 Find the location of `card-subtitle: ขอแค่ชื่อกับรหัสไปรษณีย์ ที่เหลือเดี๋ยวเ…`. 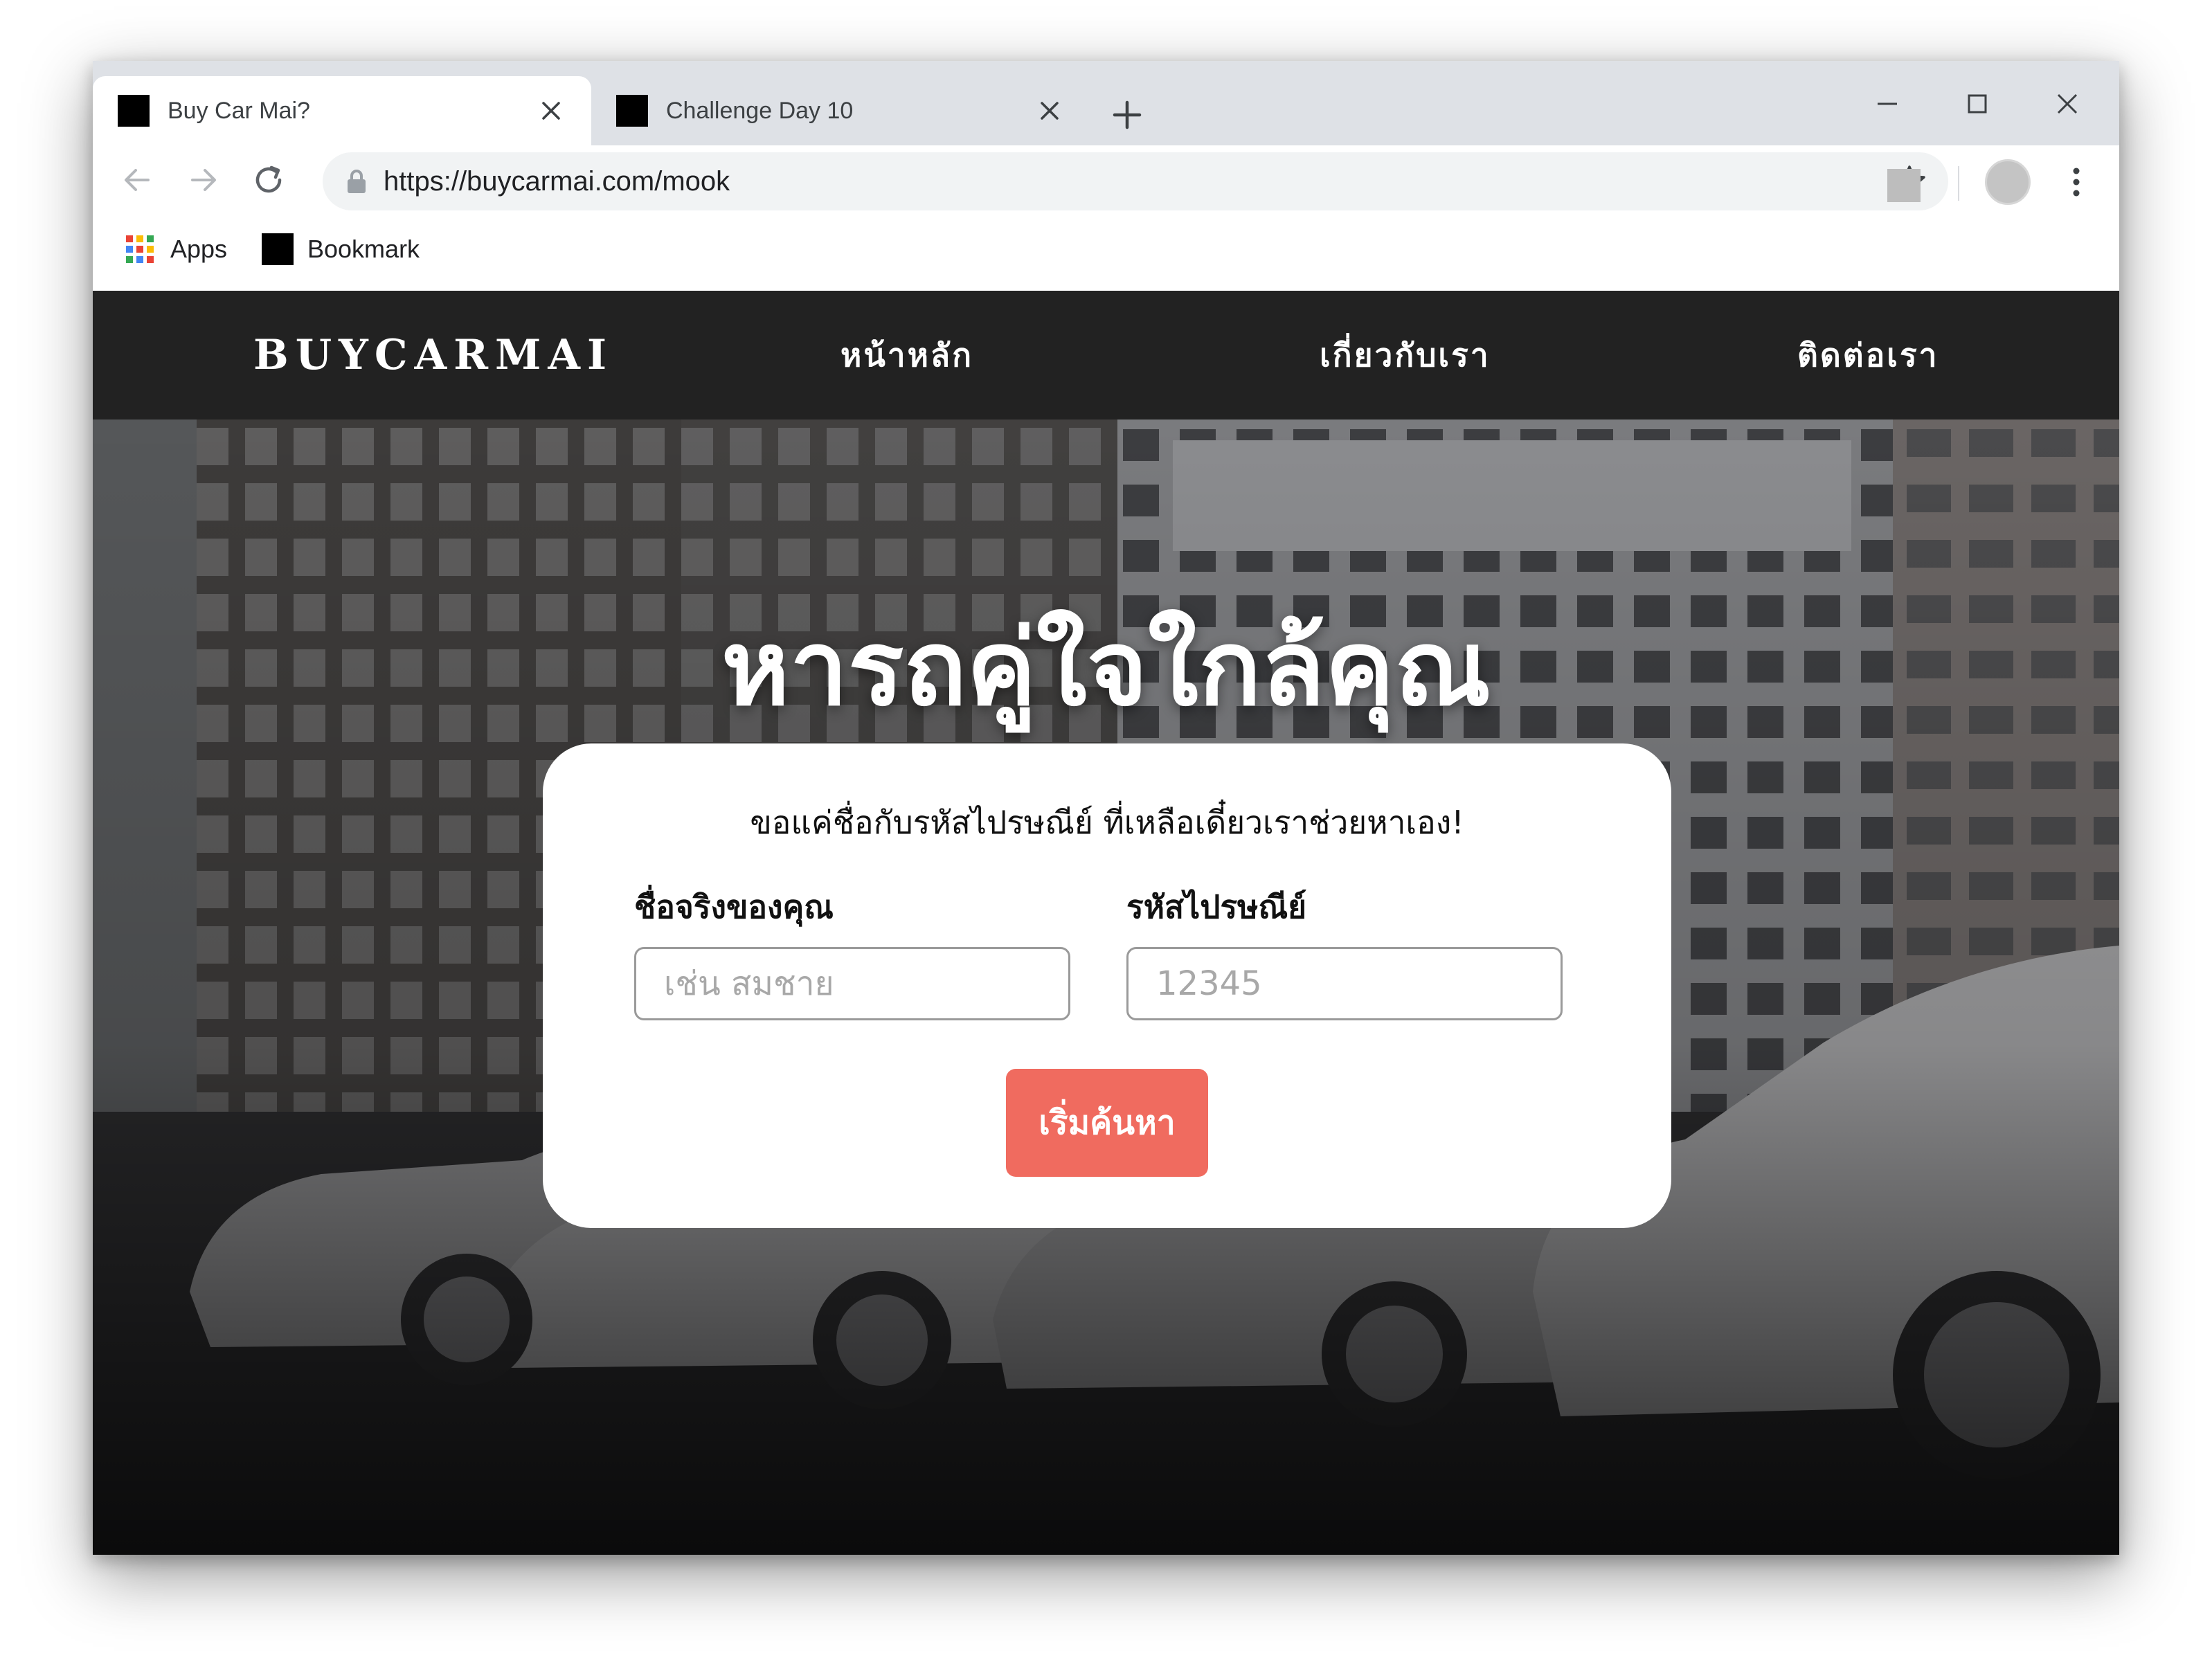

card-subtitle: ขอแค่ชื่อกับรหัสไปรษณีย์ ที่เหลือเดี๋ยวเ… is located at coordinates (1107, 822).